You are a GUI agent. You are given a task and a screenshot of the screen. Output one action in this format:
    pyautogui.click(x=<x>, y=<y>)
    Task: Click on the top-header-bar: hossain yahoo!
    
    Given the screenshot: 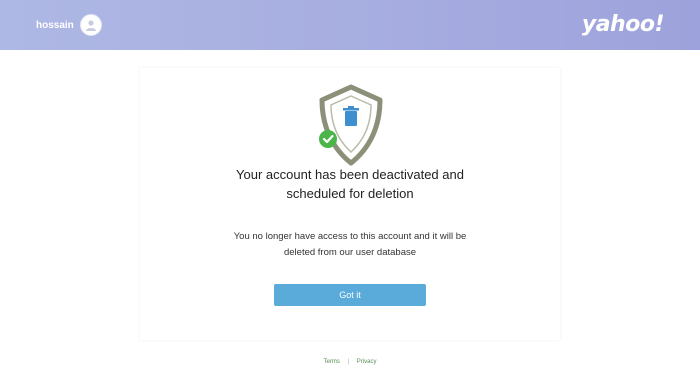 What is the action you would take?
    pyautogui.click(x=350, y=25)
    